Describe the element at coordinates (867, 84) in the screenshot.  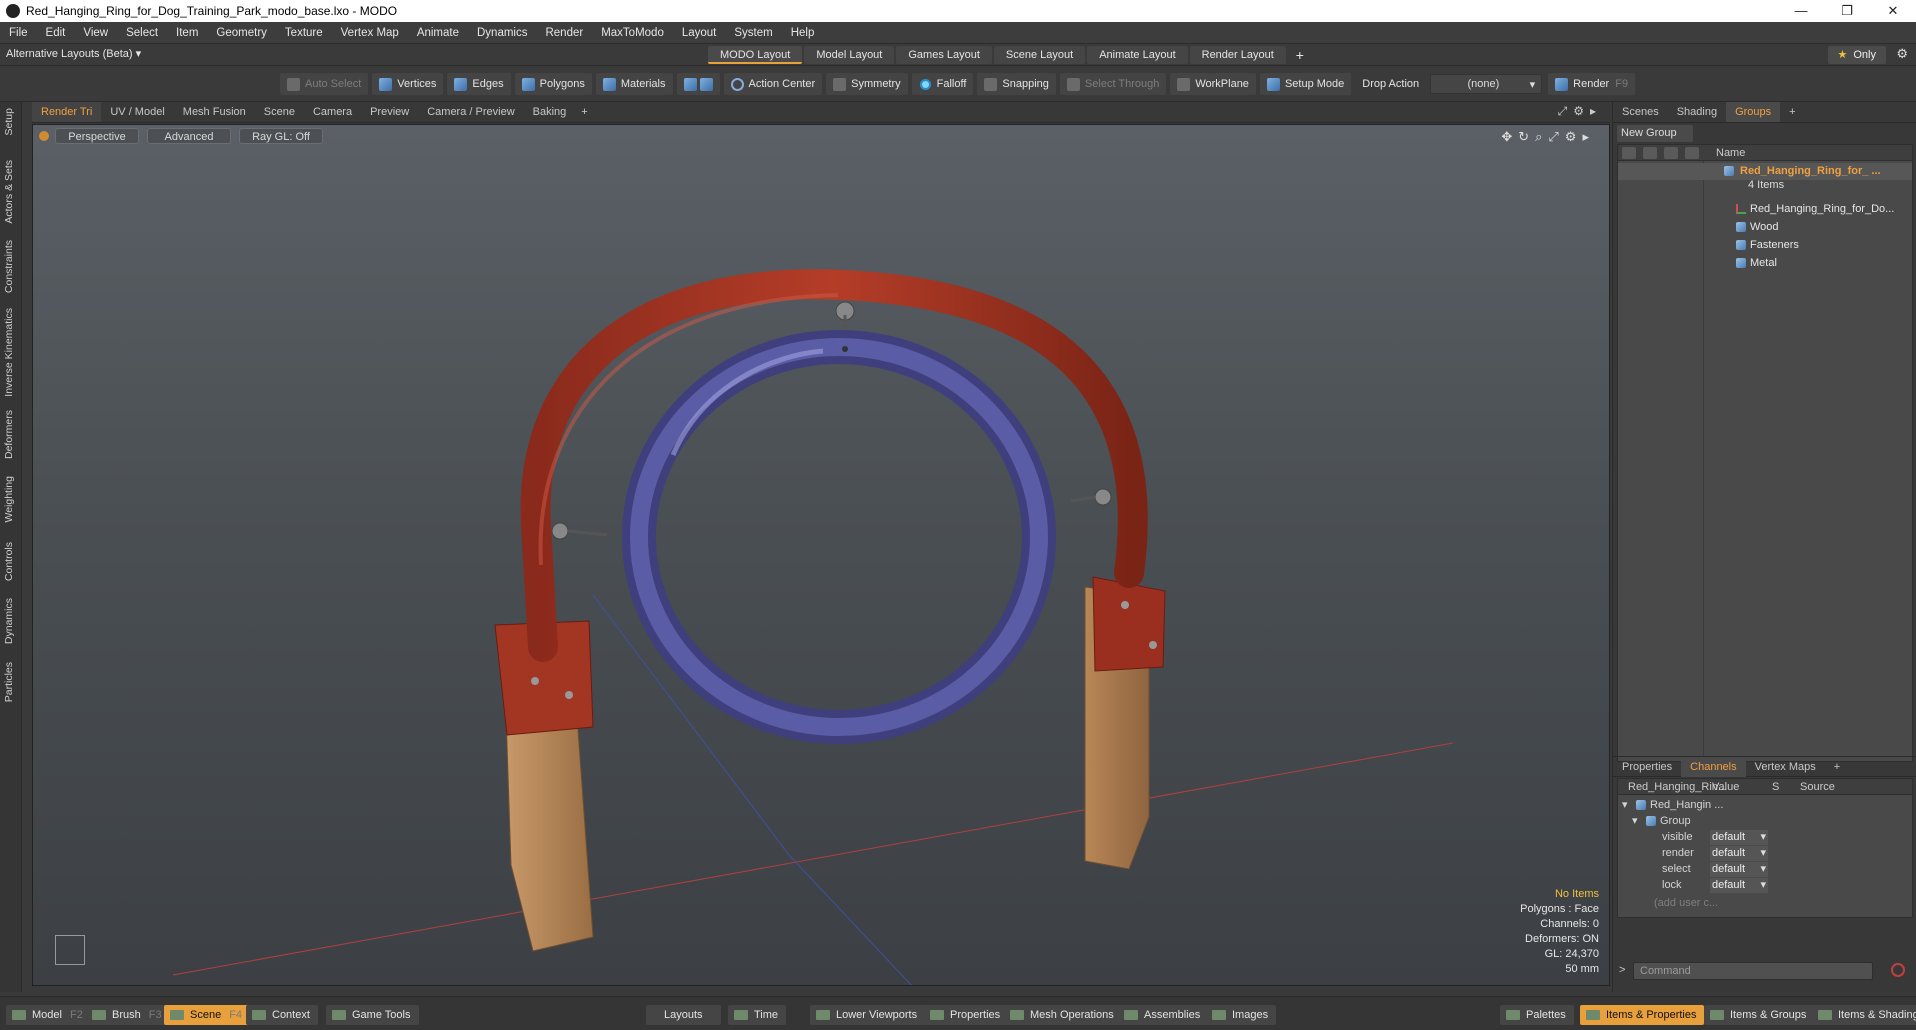
I see `symmetry-button: Symmetry` at that location.